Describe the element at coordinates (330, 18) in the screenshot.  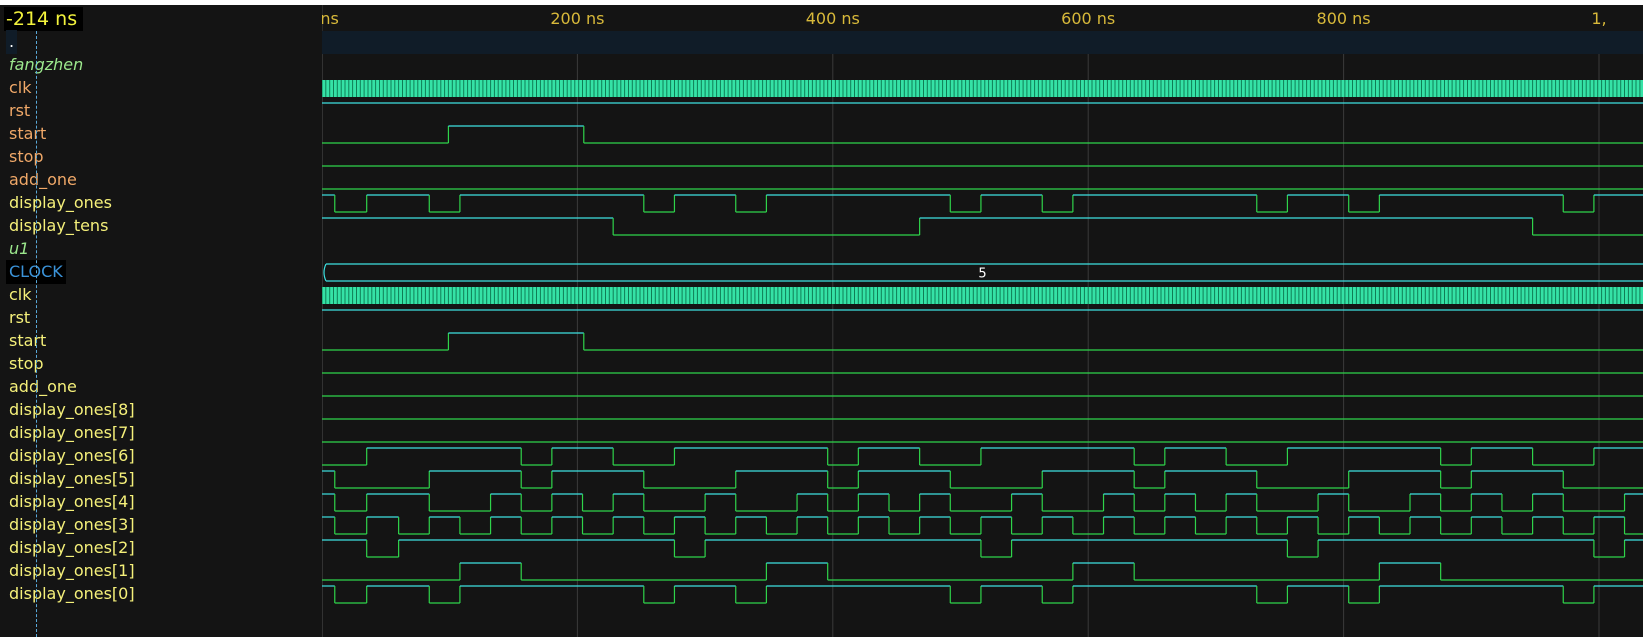
I see `ruler-tick-label: 0 ns` at that location.